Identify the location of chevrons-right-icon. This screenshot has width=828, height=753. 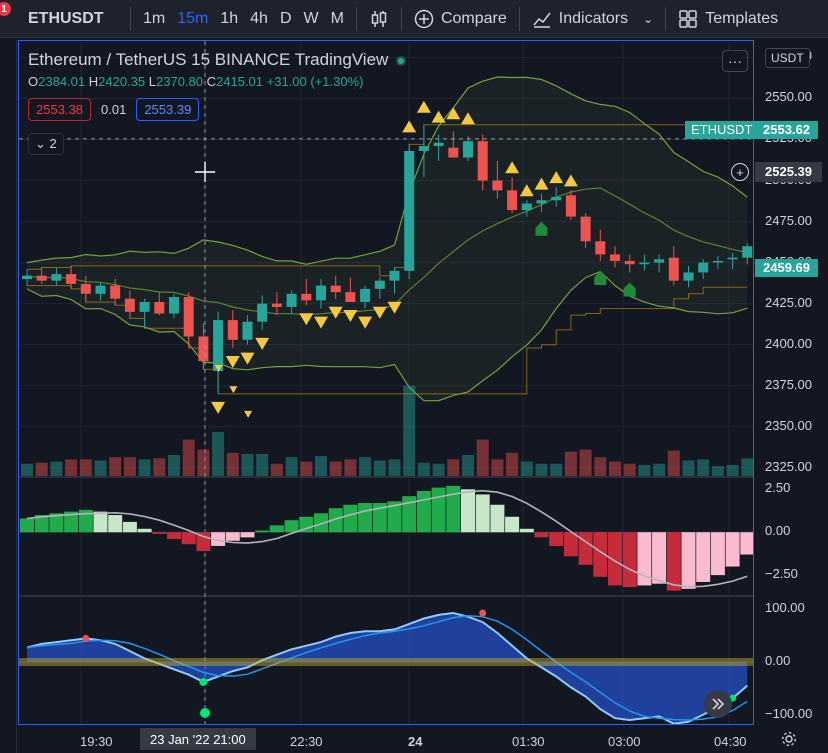
(718, 704).